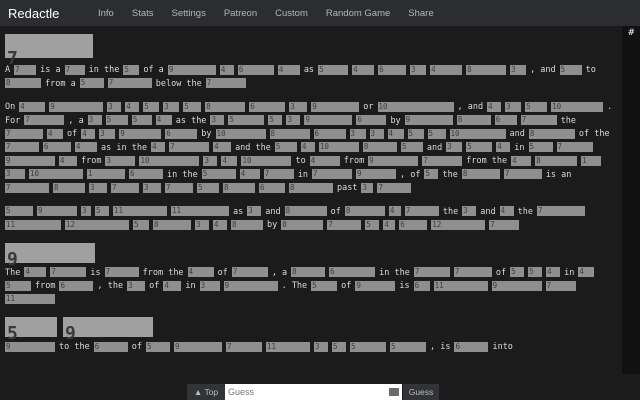  Describe the element at coordinates (31, 330) in the screenshot. I see `redacted-heading-word: 5` at that location.